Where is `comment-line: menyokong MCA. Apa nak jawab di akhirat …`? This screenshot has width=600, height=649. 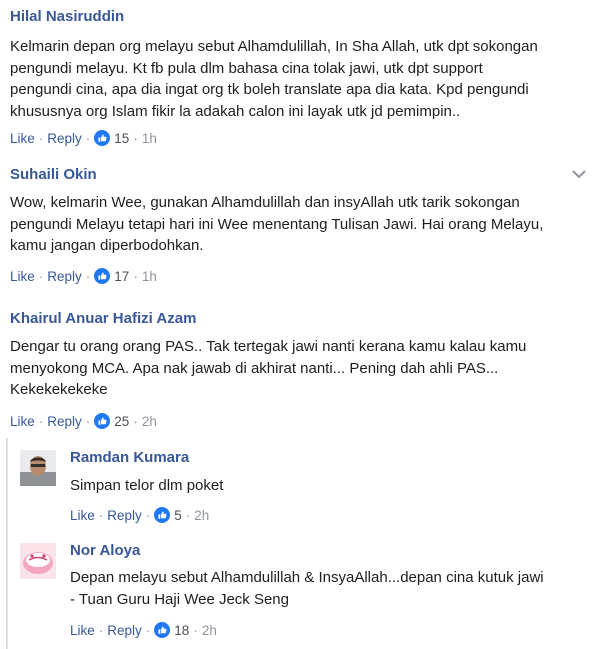
comment-line: menyokong MCA. Apa nak jawab di akhirat … is located at coordinates (254, 368).